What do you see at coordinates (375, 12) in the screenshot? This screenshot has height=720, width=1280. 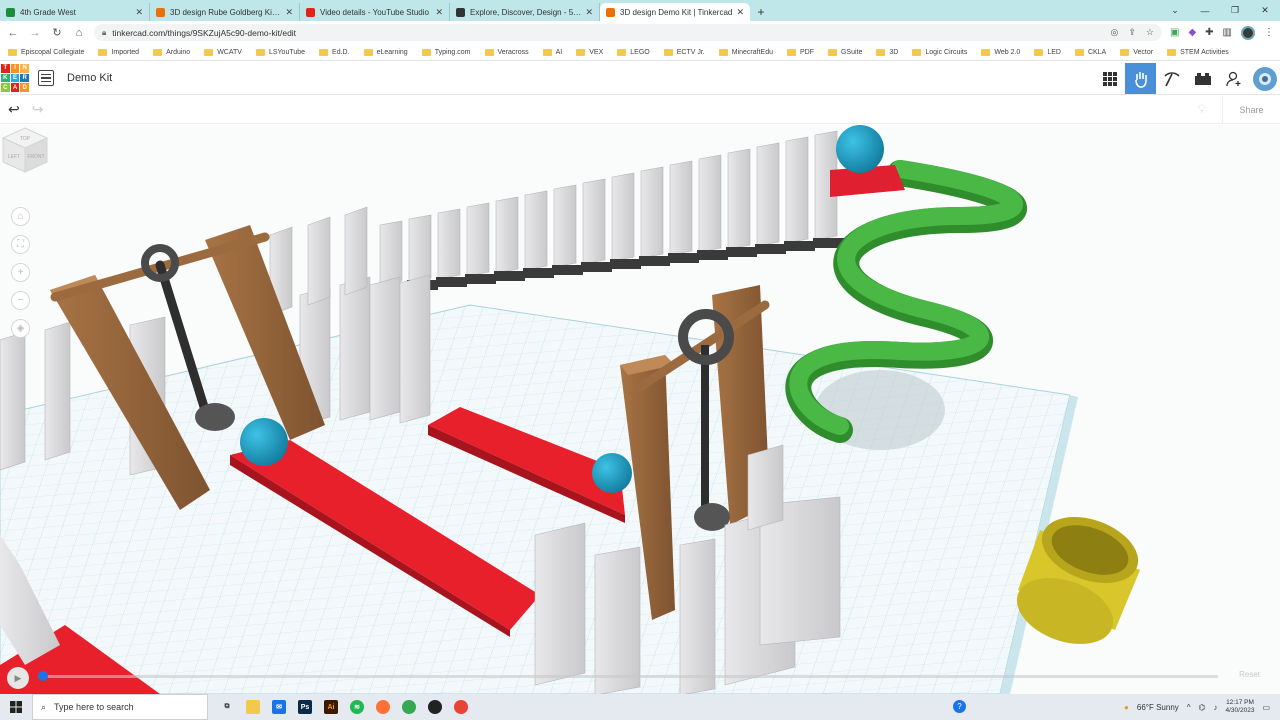 I see `tab-youtube-studio: Video details - YouTube Studio ✕` at bounding box center [375, 12].